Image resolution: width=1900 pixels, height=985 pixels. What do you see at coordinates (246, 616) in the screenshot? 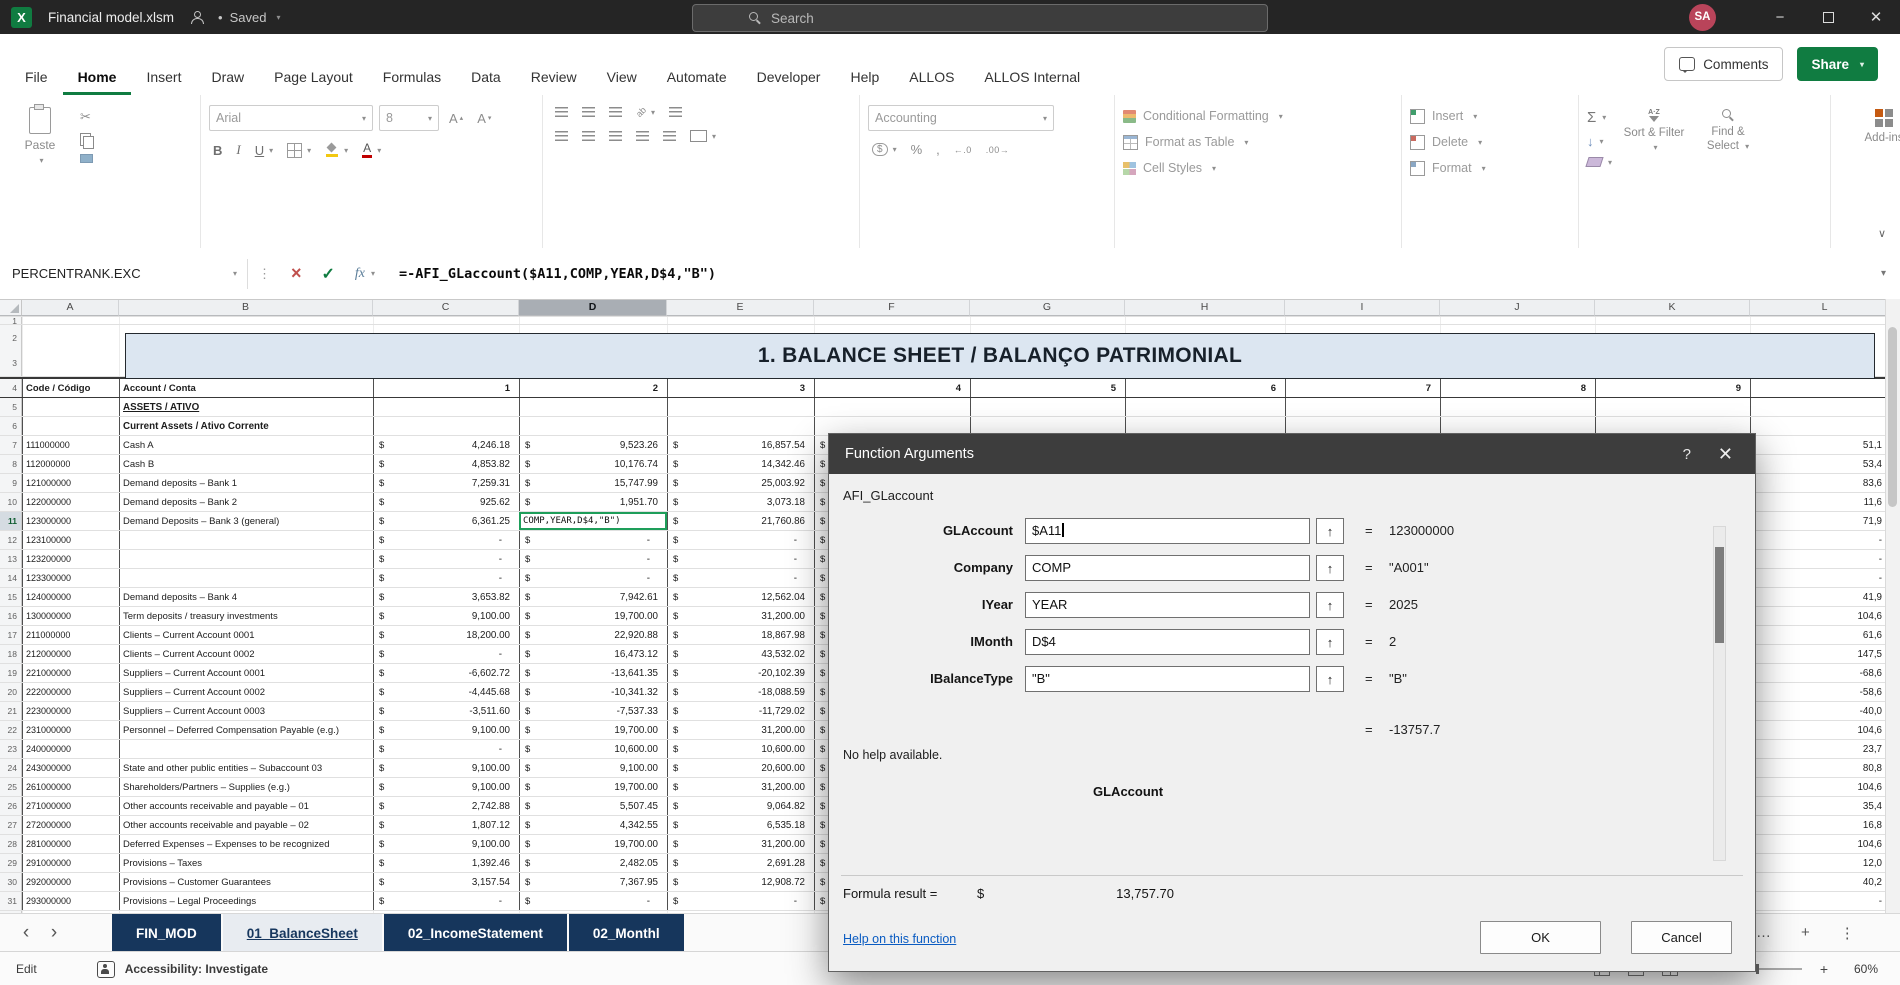
I see `account-cell: Term deposits / treasury investments` at bounding box center [246, 616].